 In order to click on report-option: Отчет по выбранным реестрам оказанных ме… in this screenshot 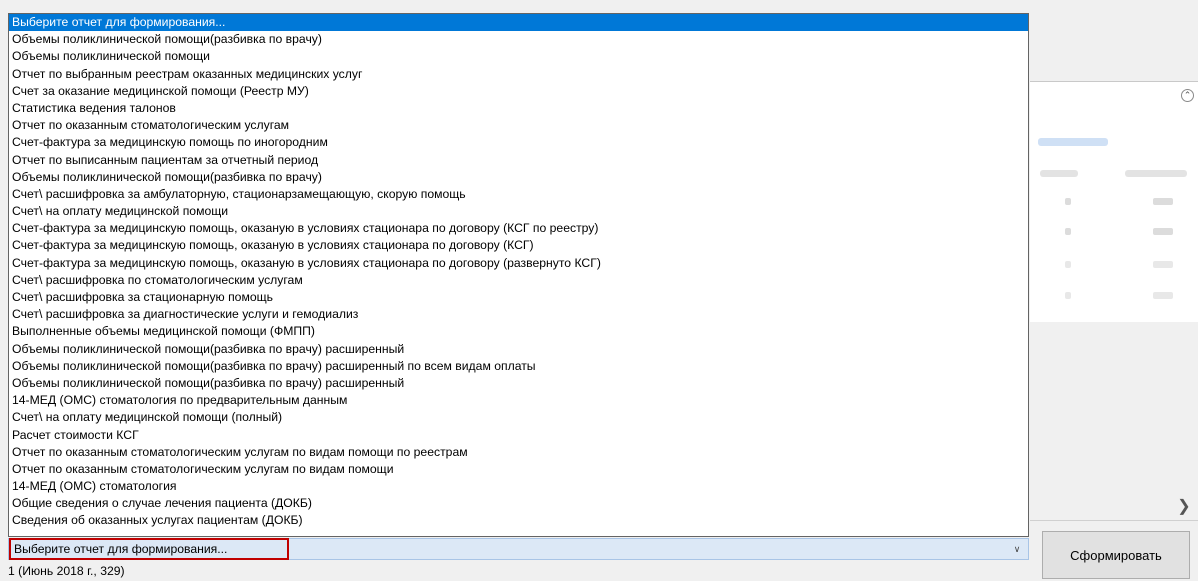, I will do `click(518, 74)`.